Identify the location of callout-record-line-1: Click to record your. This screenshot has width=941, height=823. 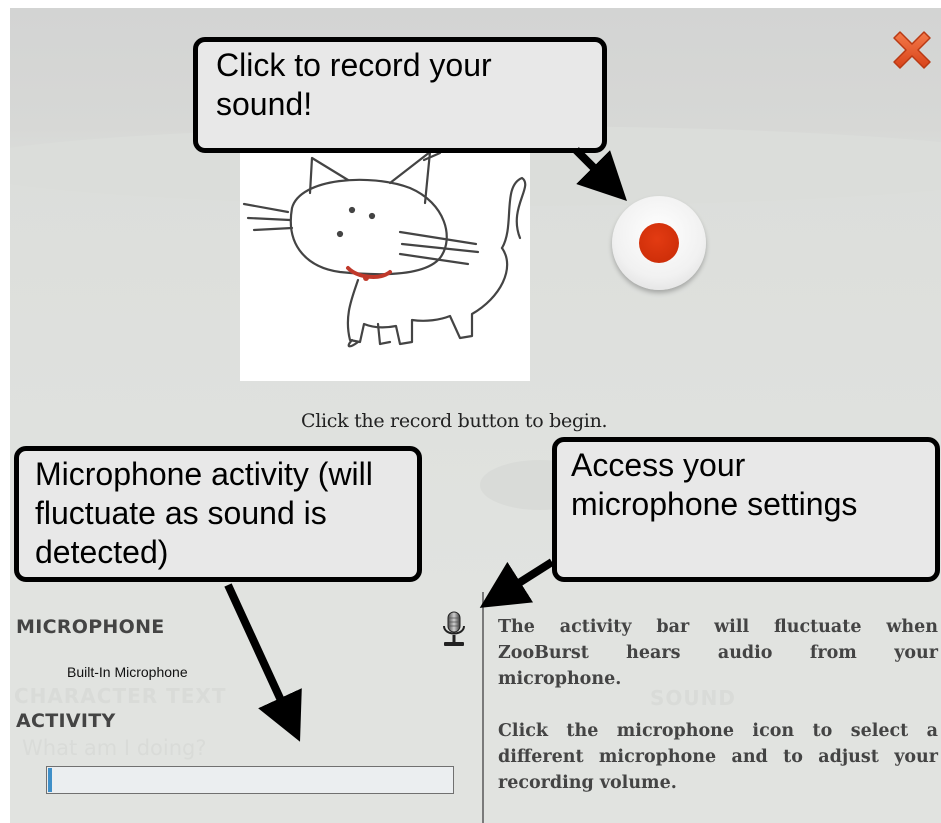
(354, 65).